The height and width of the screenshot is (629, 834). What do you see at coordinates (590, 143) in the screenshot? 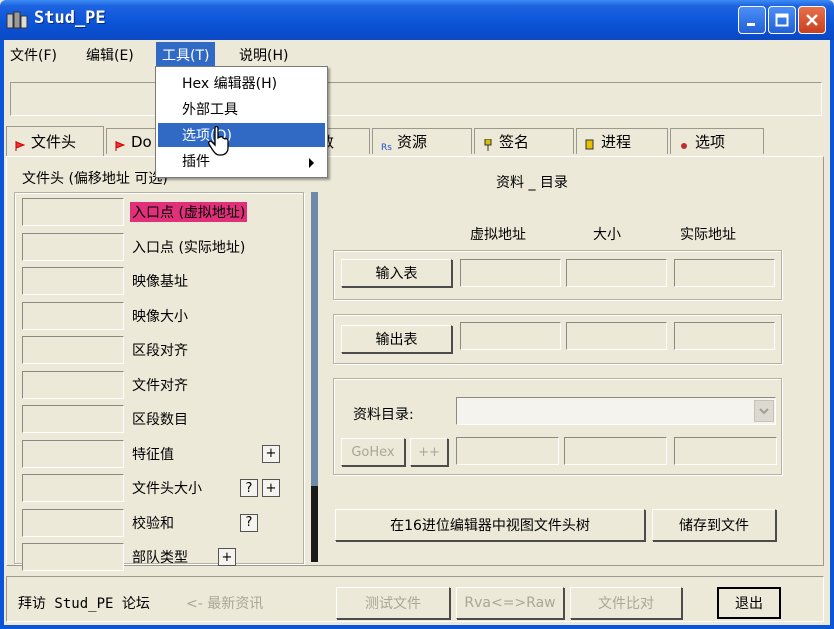
I see `process-icon` at bounding box center [590, 143].